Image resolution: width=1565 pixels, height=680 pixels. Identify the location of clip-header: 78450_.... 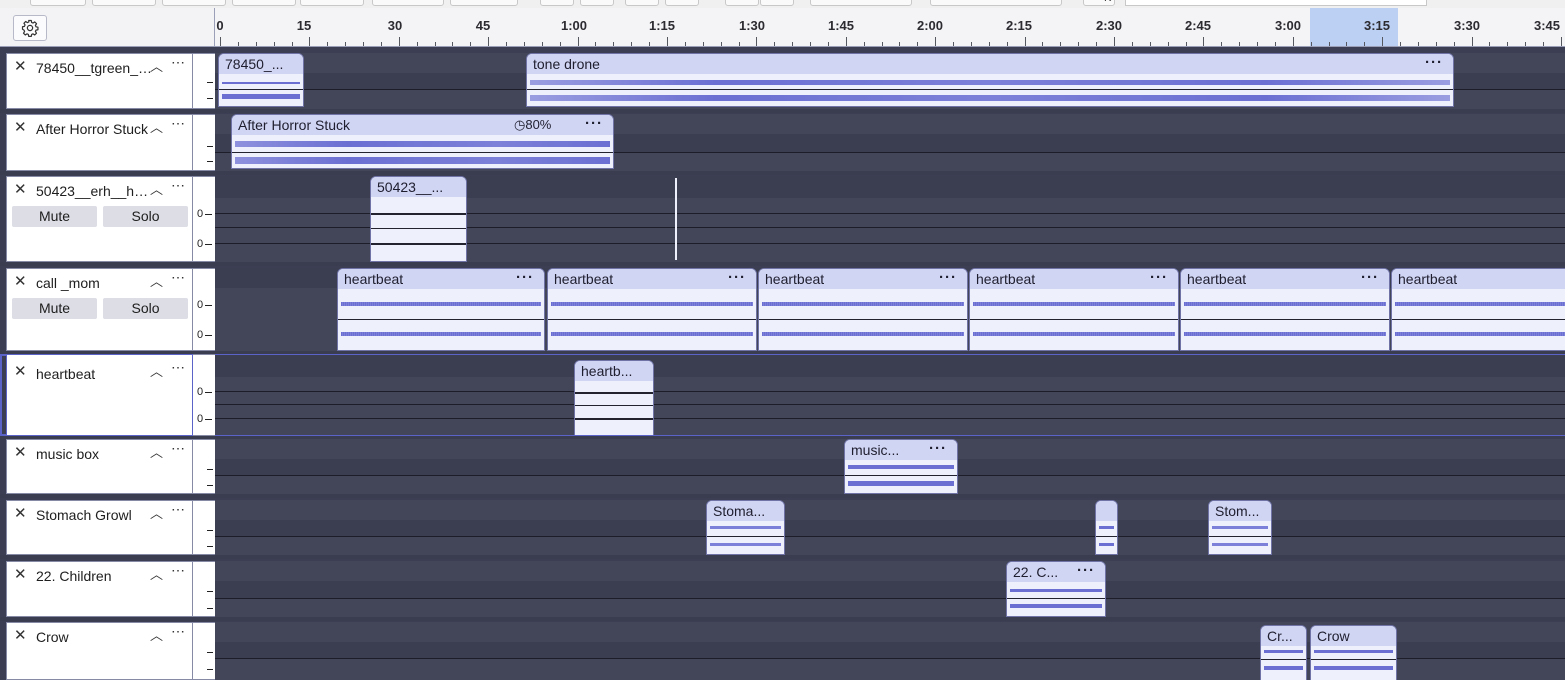
(261, 64).